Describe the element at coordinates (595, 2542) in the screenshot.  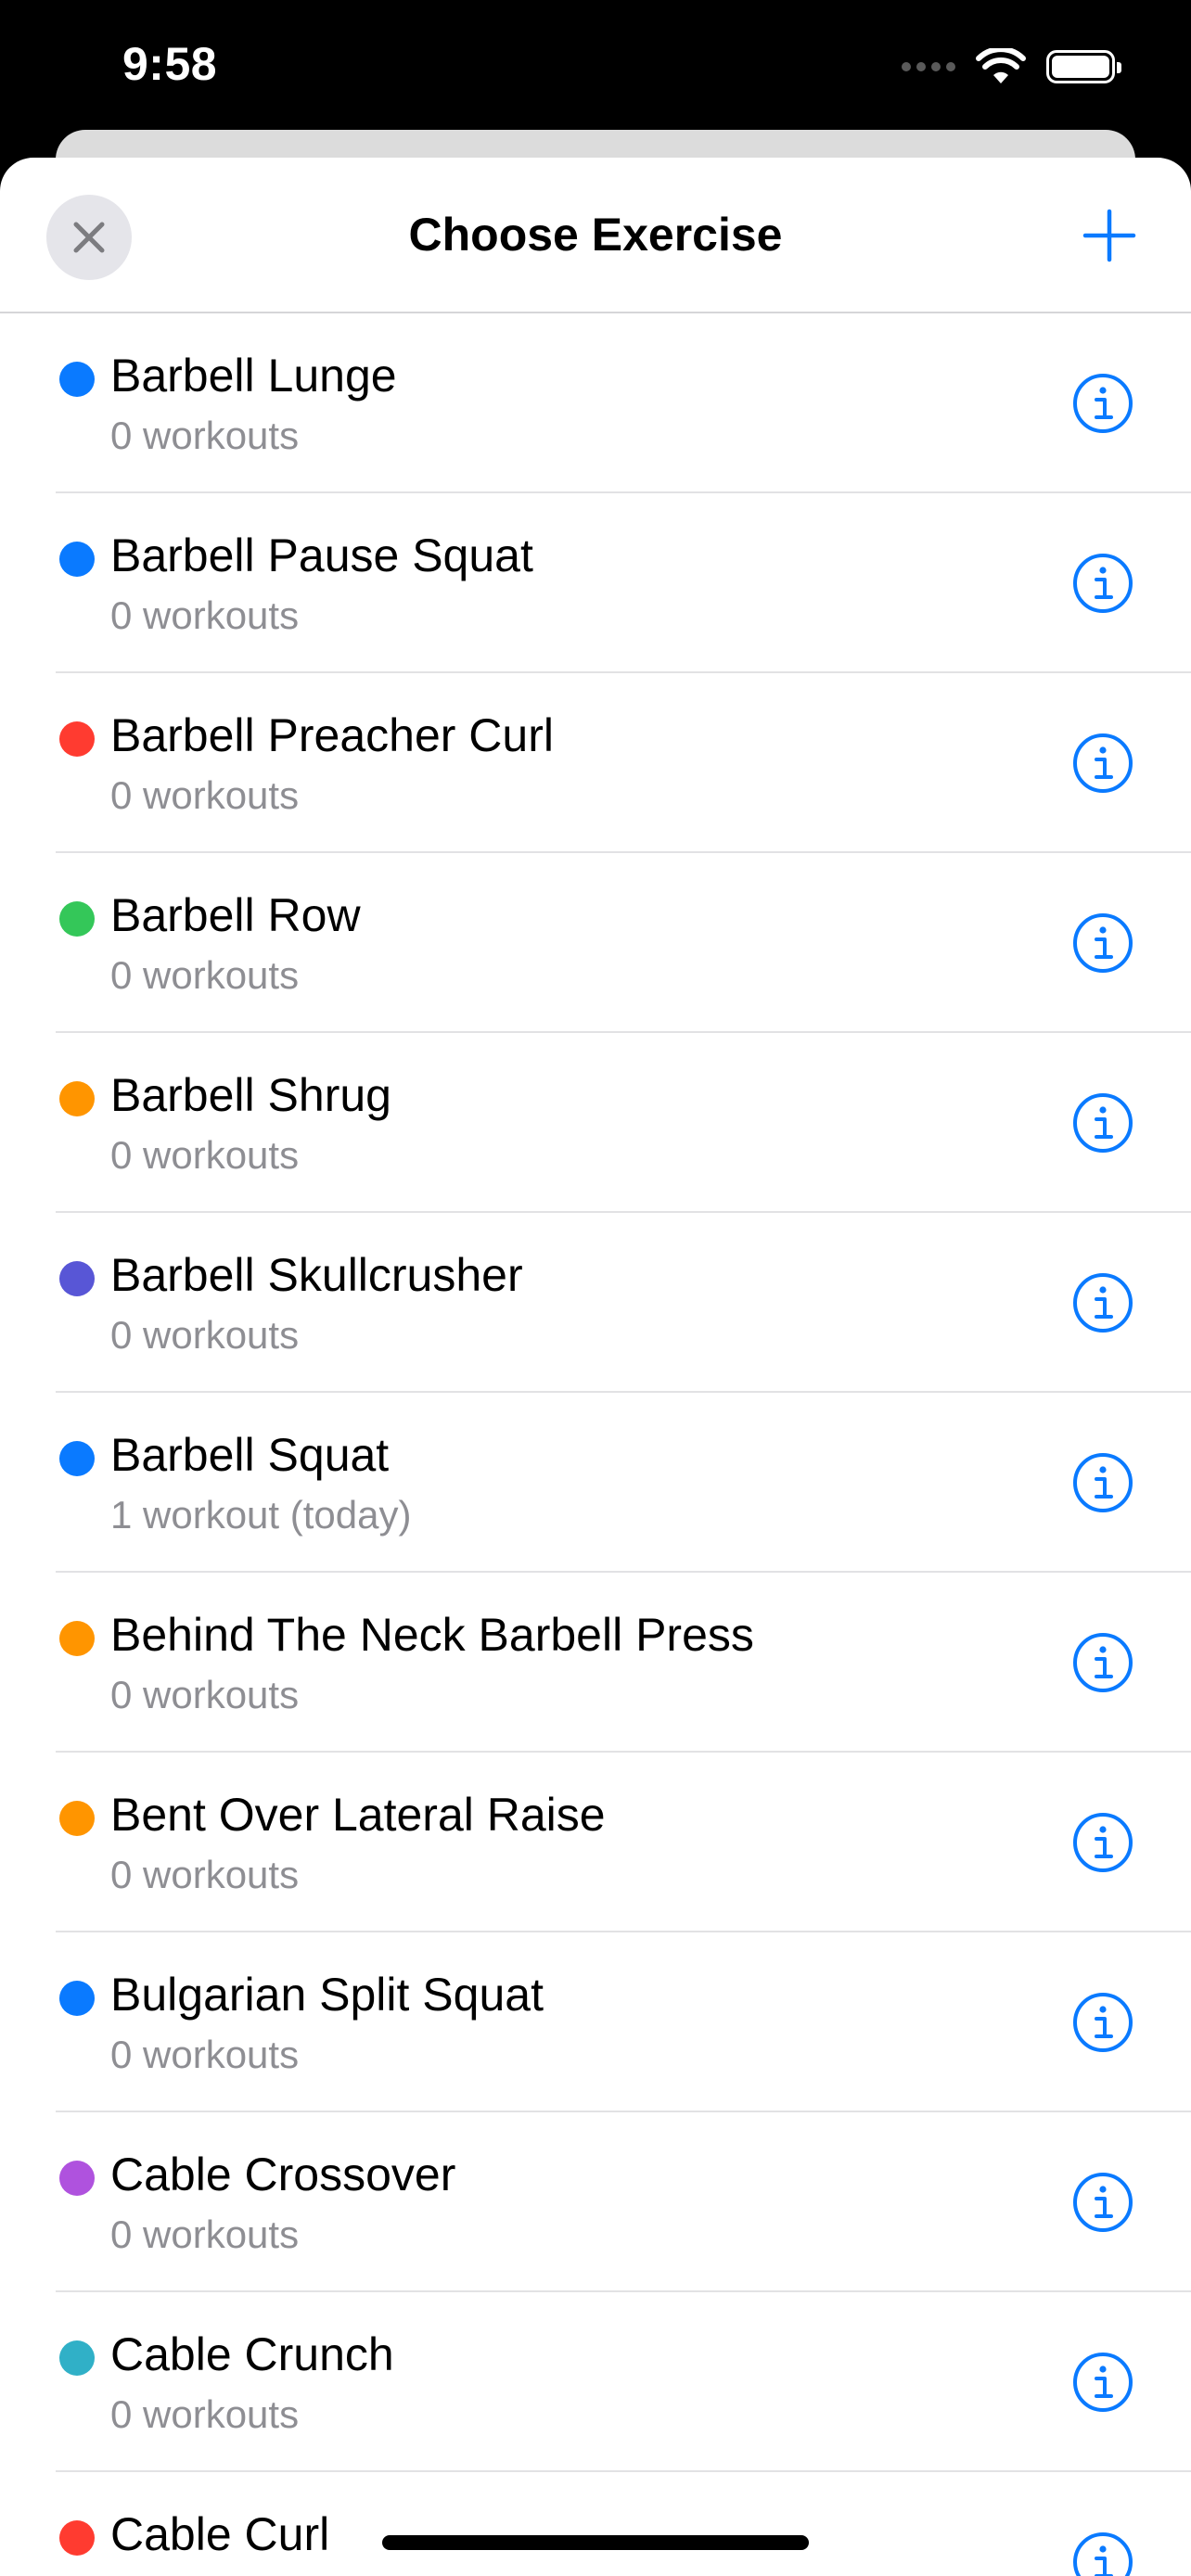
I see `home-indicator` at that location.